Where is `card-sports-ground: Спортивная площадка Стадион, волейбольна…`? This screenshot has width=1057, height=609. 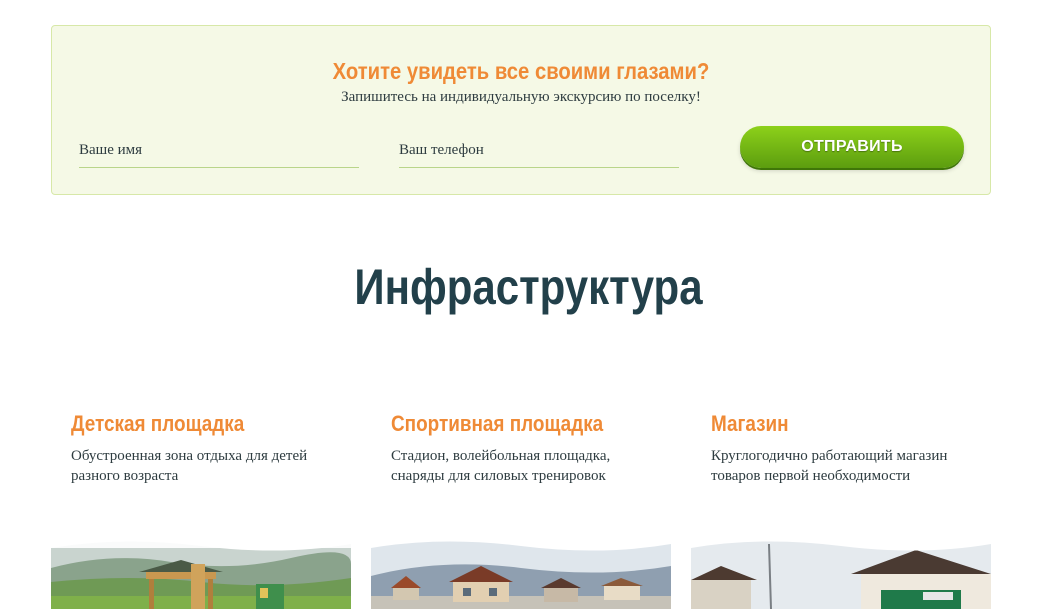 card-sports-ground: Спортивная площадка Стадион, волейбольна… is located at coordinates (521, 507).